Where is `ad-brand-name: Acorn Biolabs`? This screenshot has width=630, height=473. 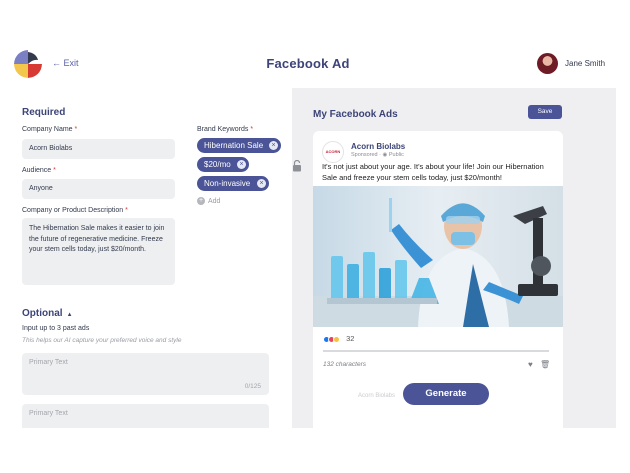
ad-brand-name: Acorn Biolabs is located at coordinates (378, 146).